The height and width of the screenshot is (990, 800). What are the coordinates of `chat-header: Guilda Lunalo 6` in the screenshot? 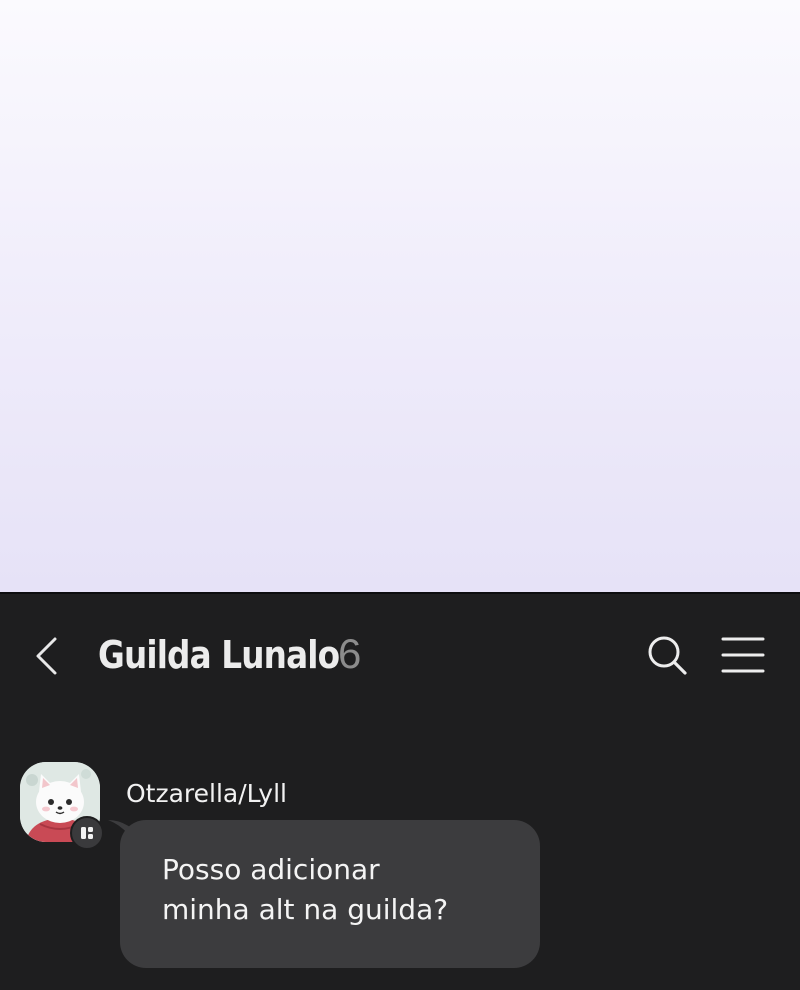 It's located at (400, 656).